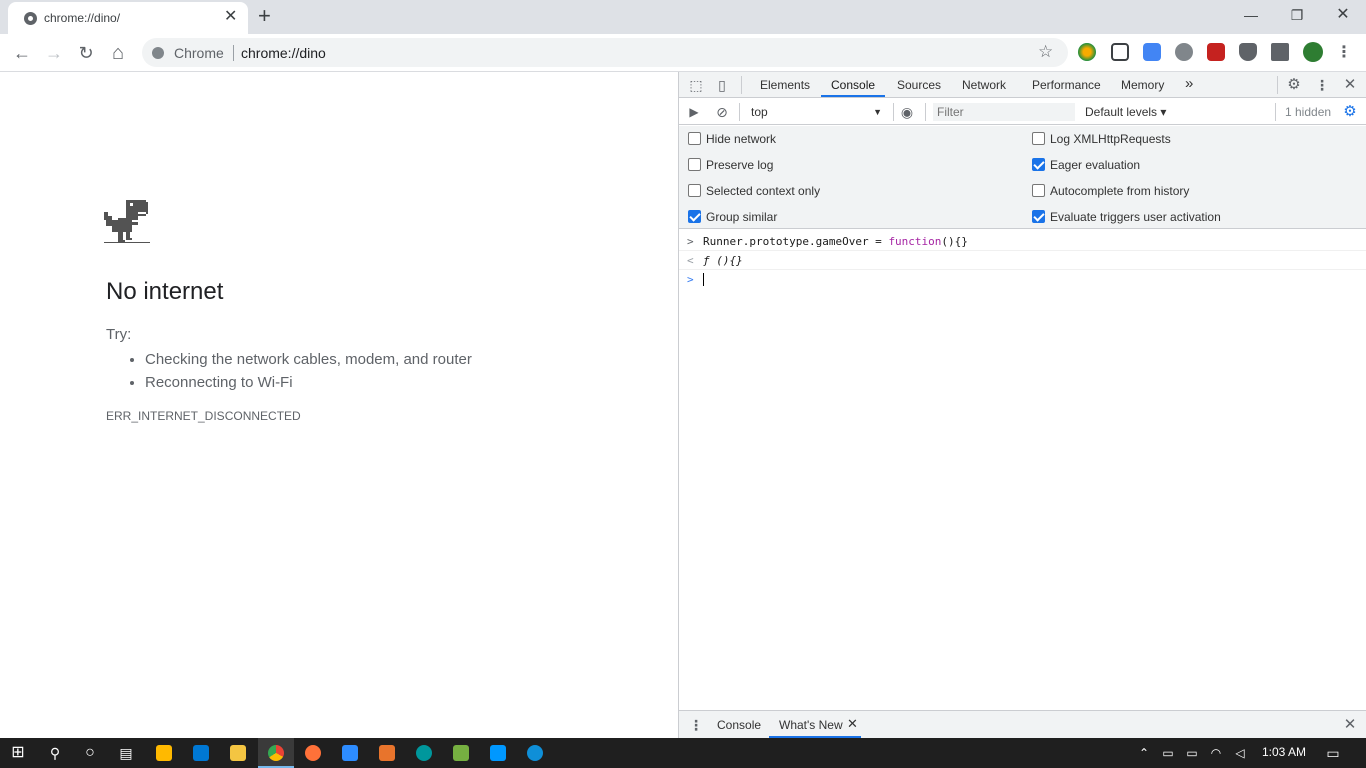 The height and width of the screenshot is (768, 1366). I want to click on console-settings-gear-icon: ⚙, so click(1350, 112).